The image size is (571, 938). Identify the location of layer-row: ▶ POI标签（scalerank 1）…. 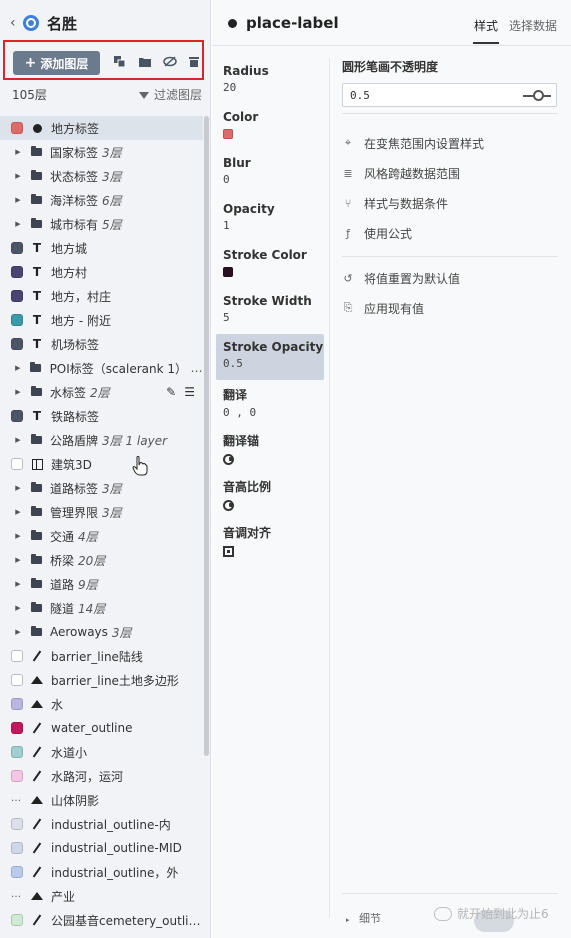
(101, 368).